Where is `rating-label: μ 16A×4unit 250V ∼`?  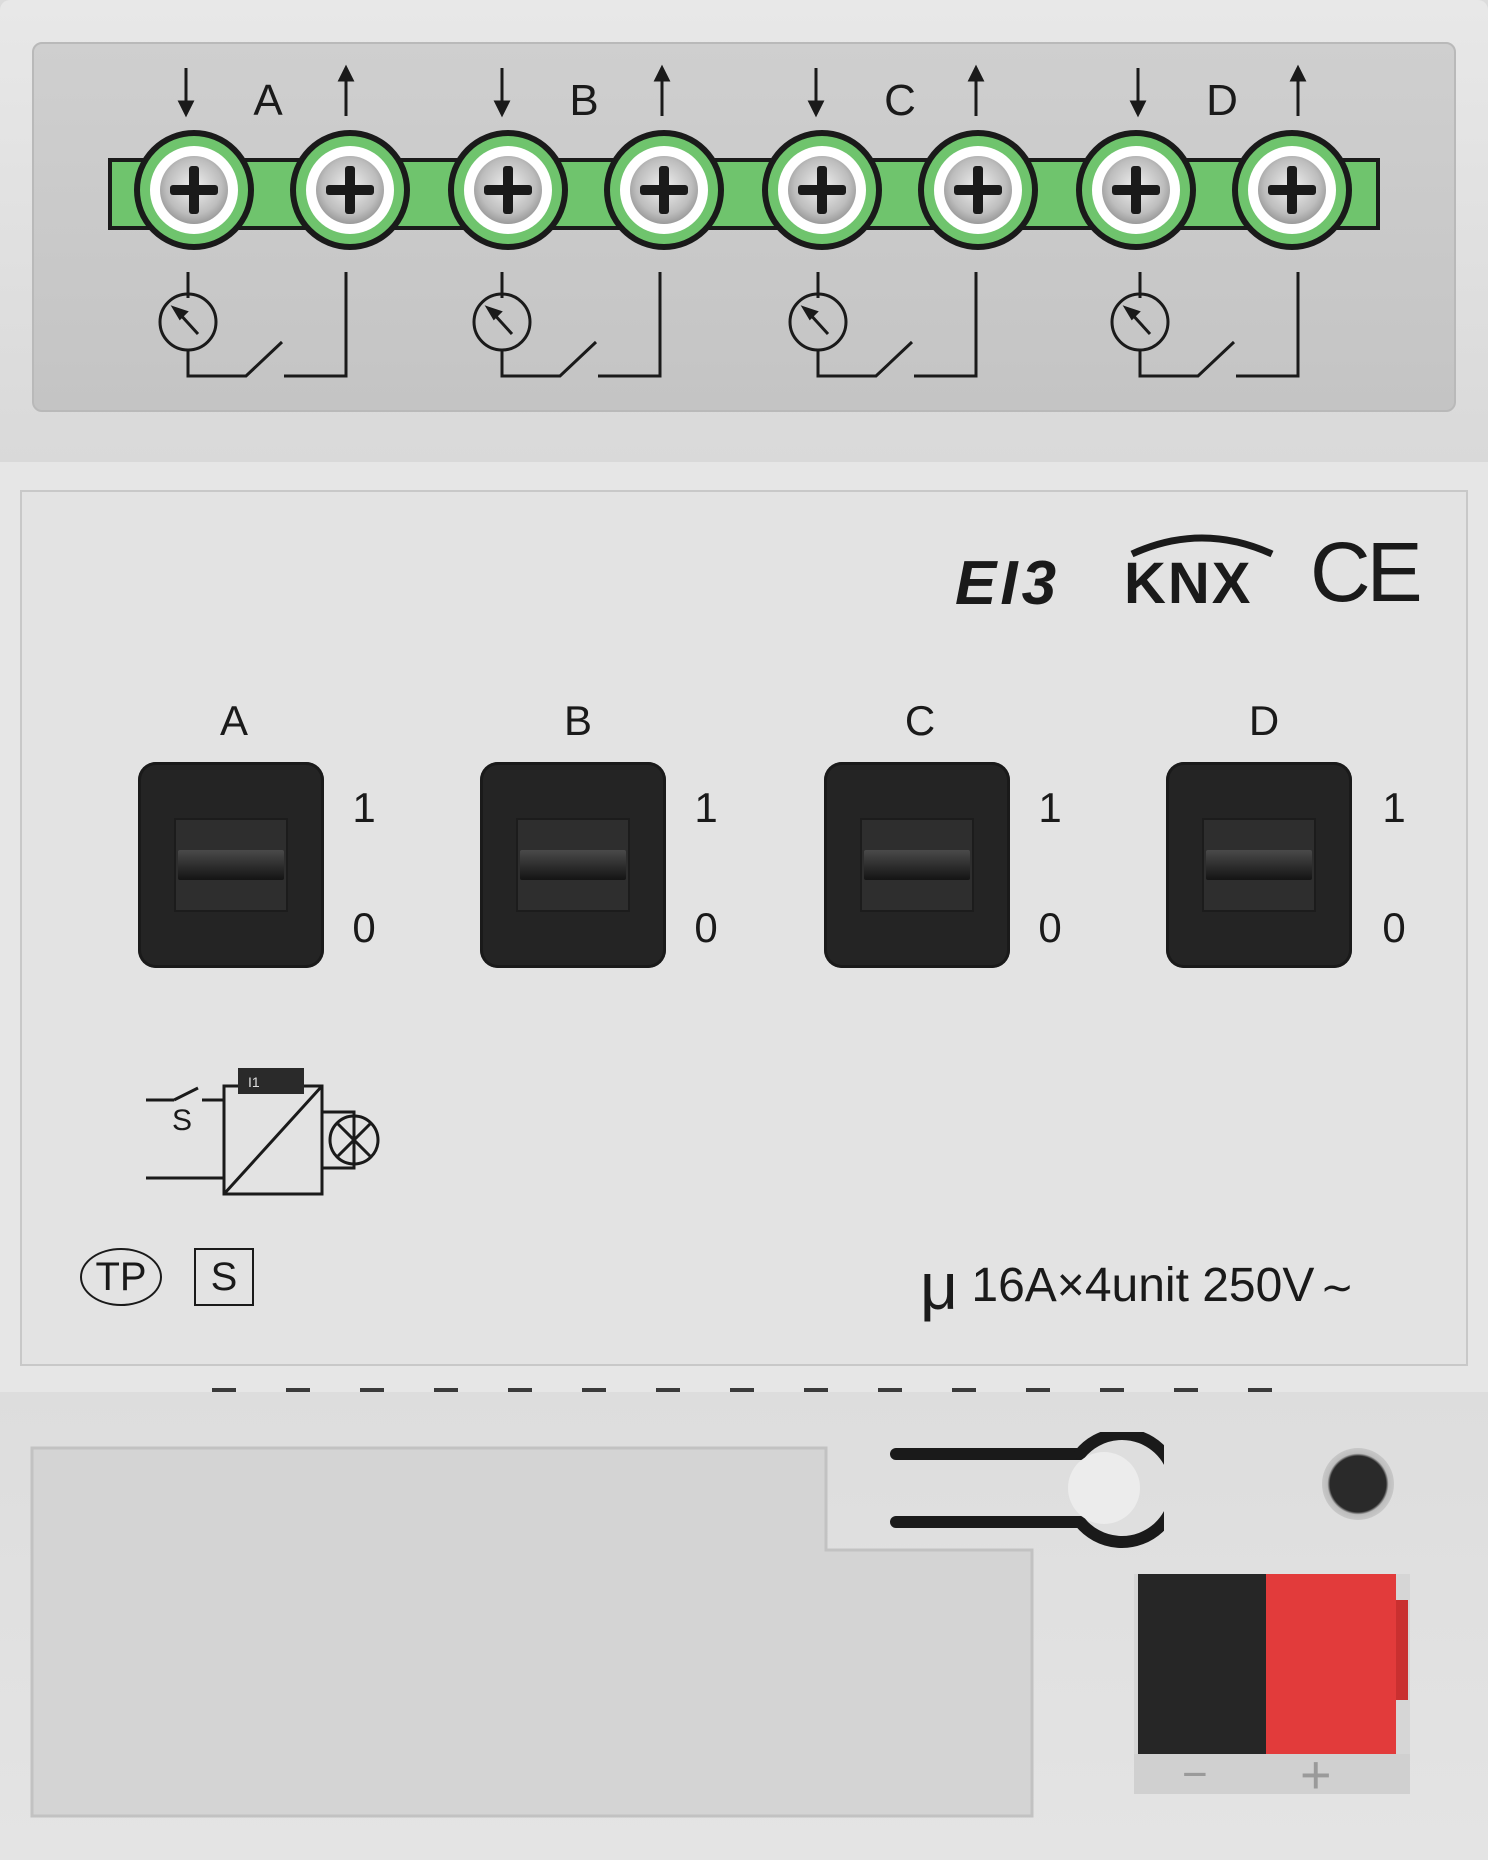 rating-label: μ 16A×4unit 250V ∼ is located at coordinates (1137, 1281).